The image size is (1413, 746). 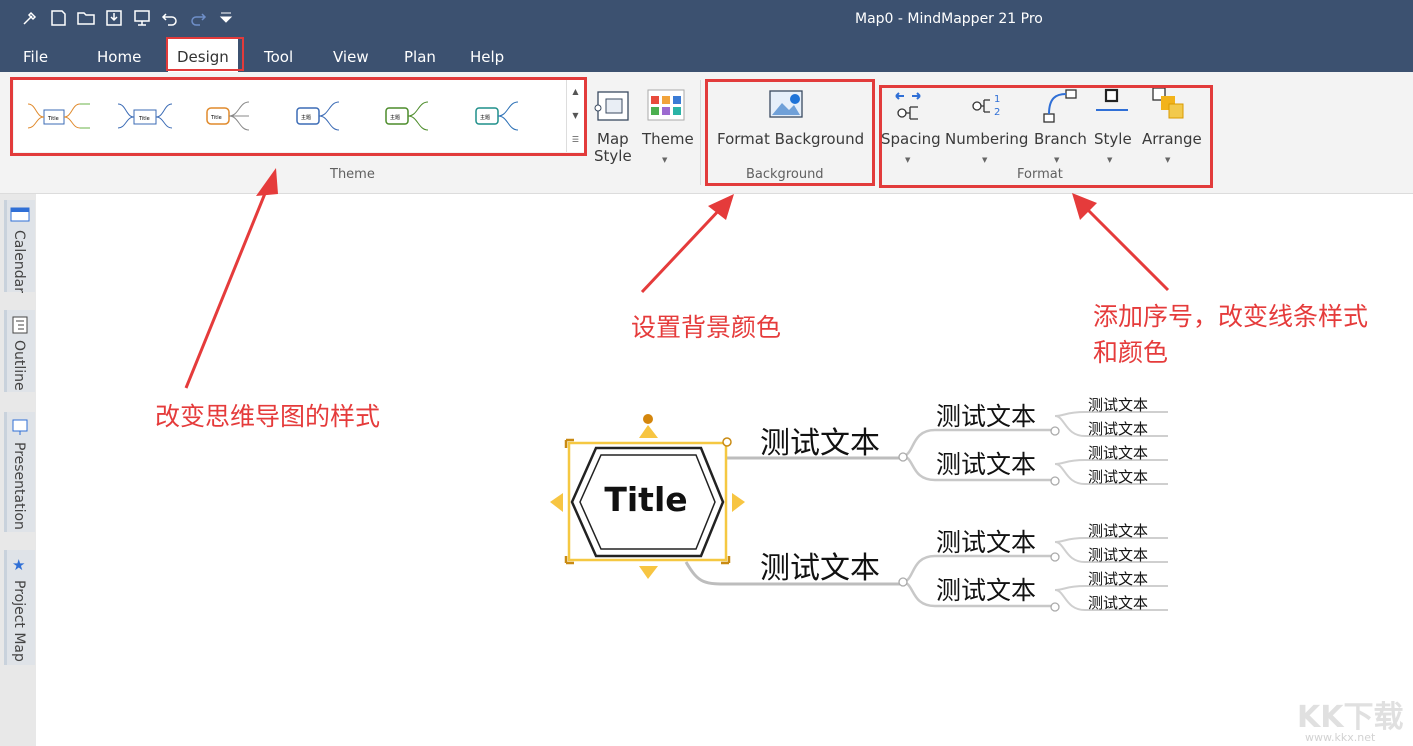 What do you see at coordinates (1118, 578) in the screenshot?
I see `leaf-topic-7: 测试文本` at bounding box center [1118, 578].